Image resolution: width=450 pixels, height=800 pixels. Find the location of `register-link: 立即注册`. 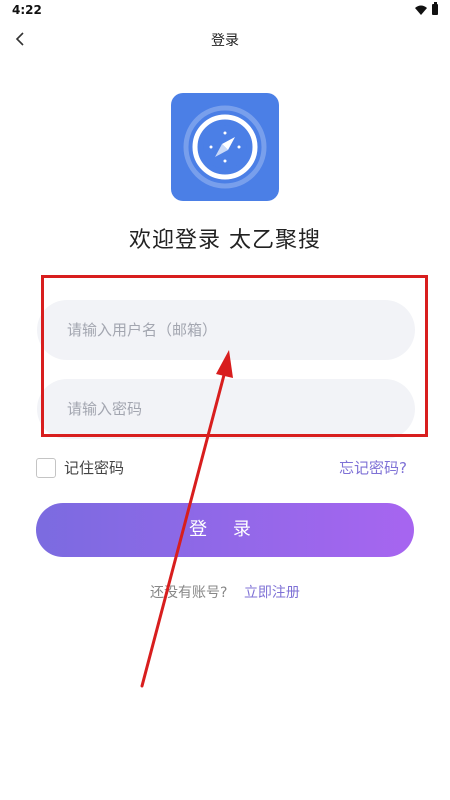

register-link: 立即注册 is located at coordinates (272, 593).